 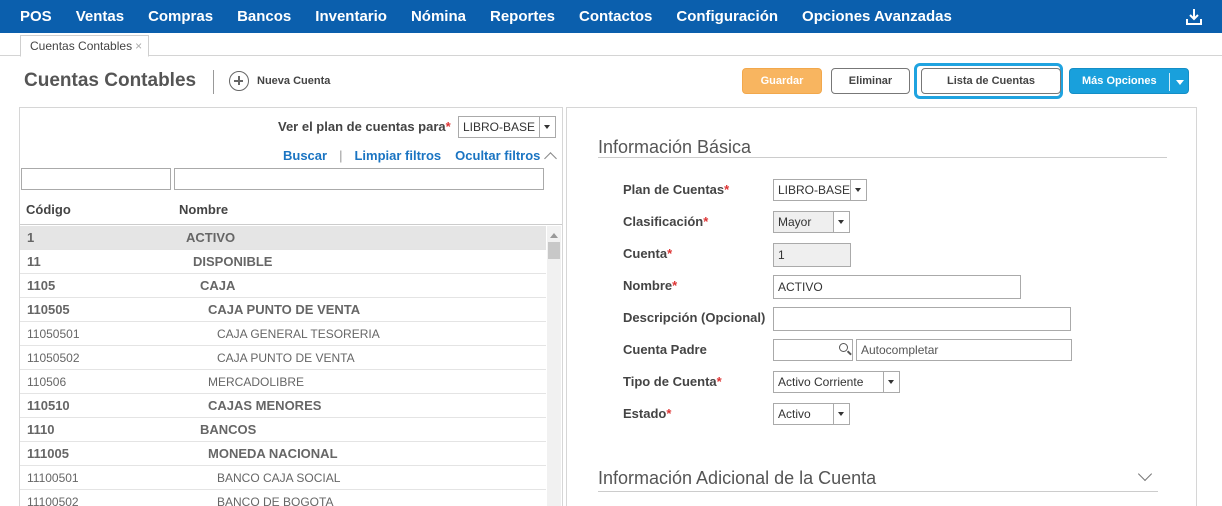 I want to click on account-name: MONEDA NACIONAL, so click(x=273, y=453).